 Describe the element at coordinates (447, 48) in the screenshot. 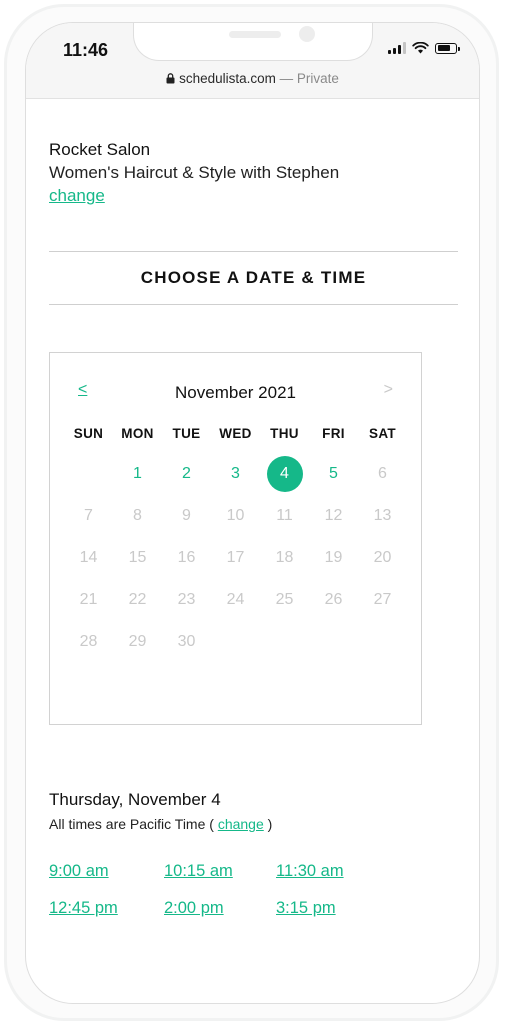

I see `battery-icon` at that location.